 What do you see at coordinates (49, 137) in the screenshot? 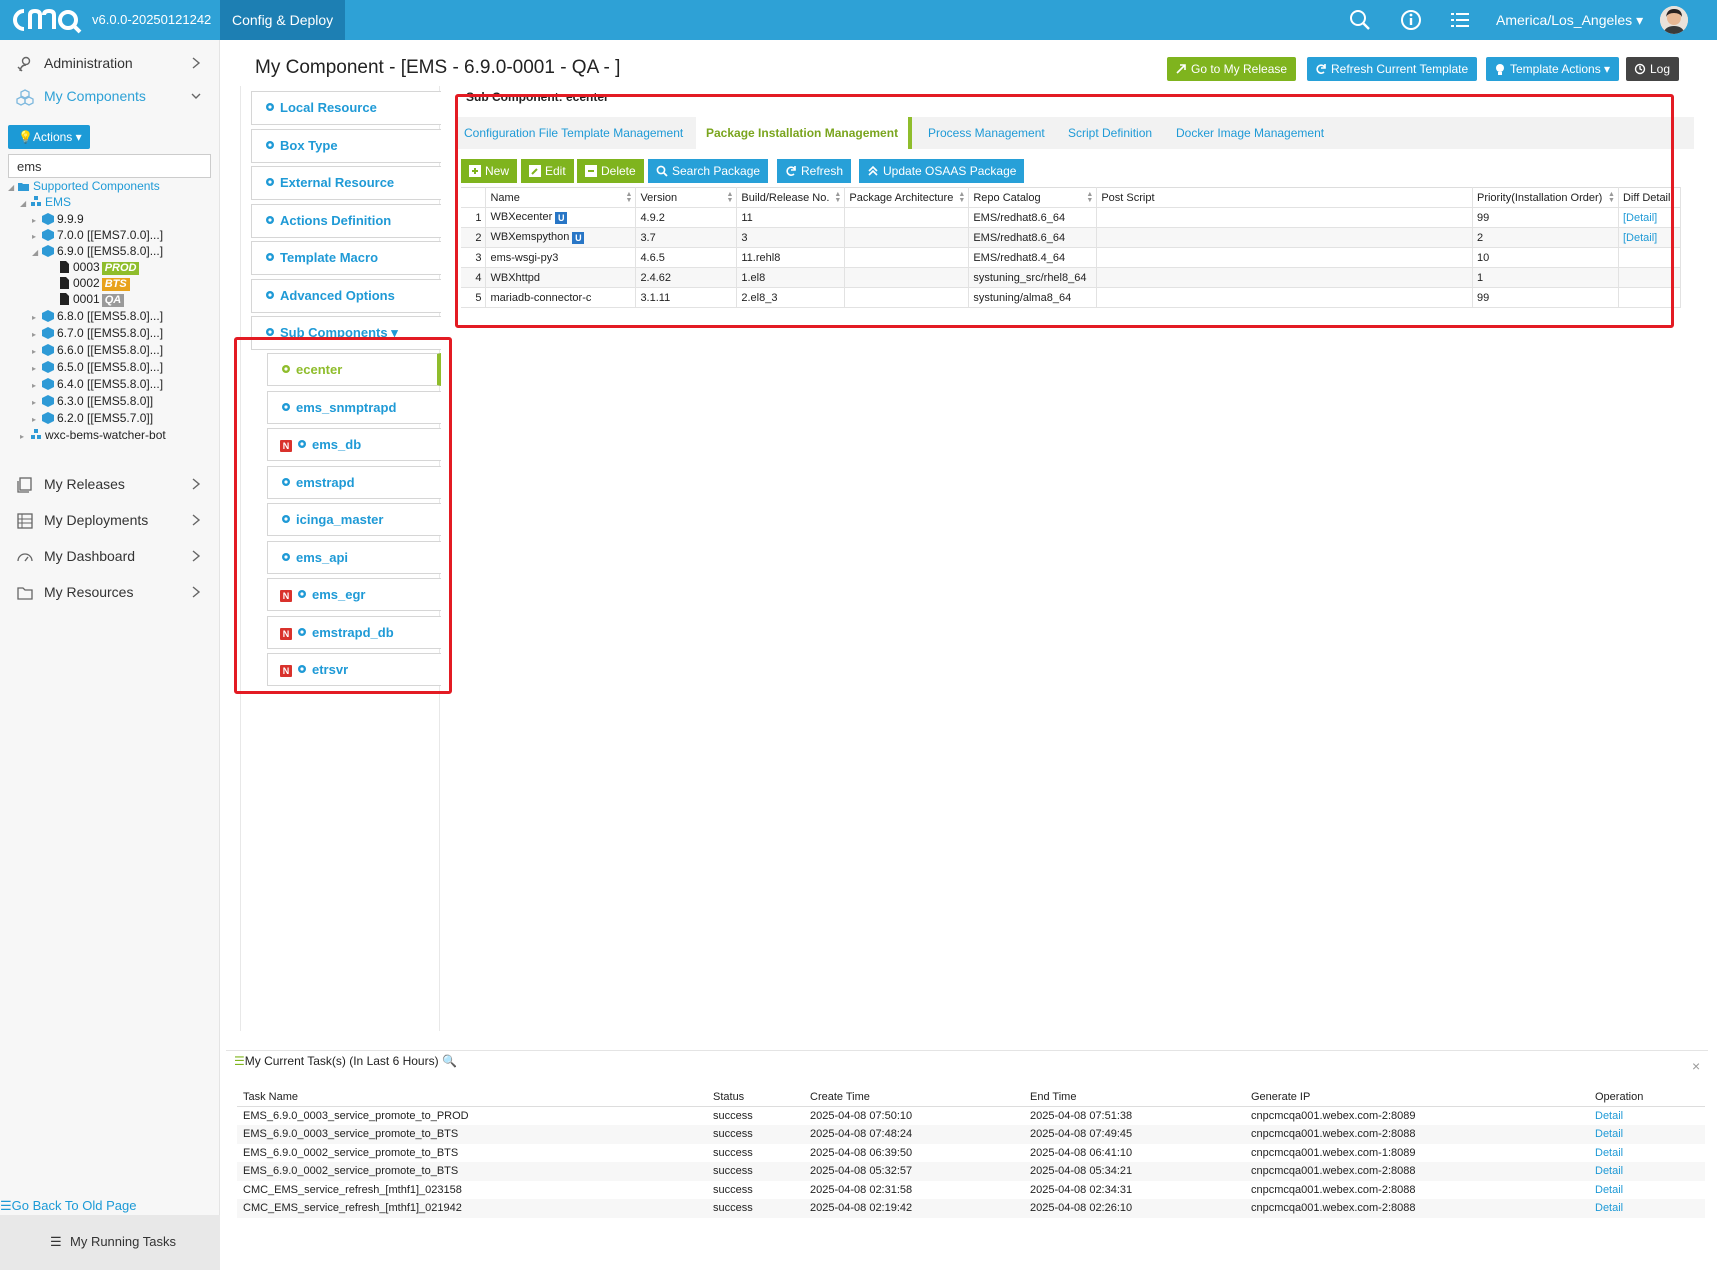
I see `actions-dropdown-button: 💡Actions ▾` at bounding box center [49, 137].